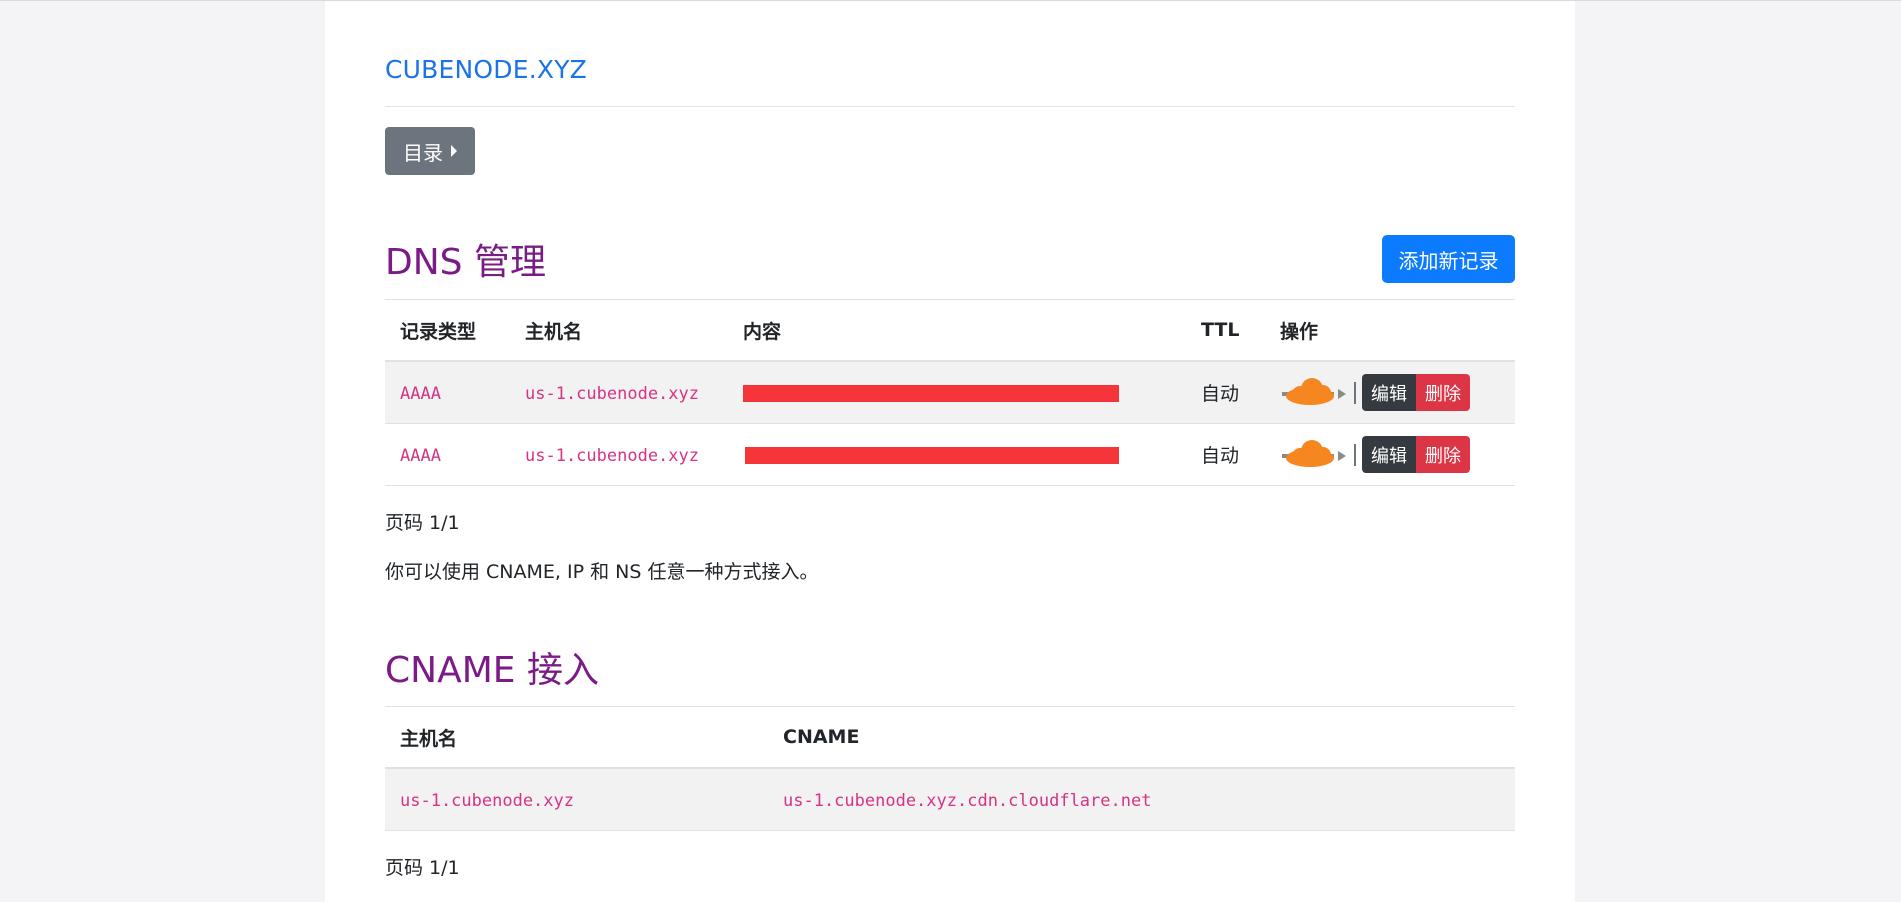 This screenshot has height=902, width=1901. What do you see at coordinates (967, 800) in the screenshot?
I see `cname-target: us-1.cubenode.xyz.cdn.cloudflare.net` at bounding box center [967, 800].